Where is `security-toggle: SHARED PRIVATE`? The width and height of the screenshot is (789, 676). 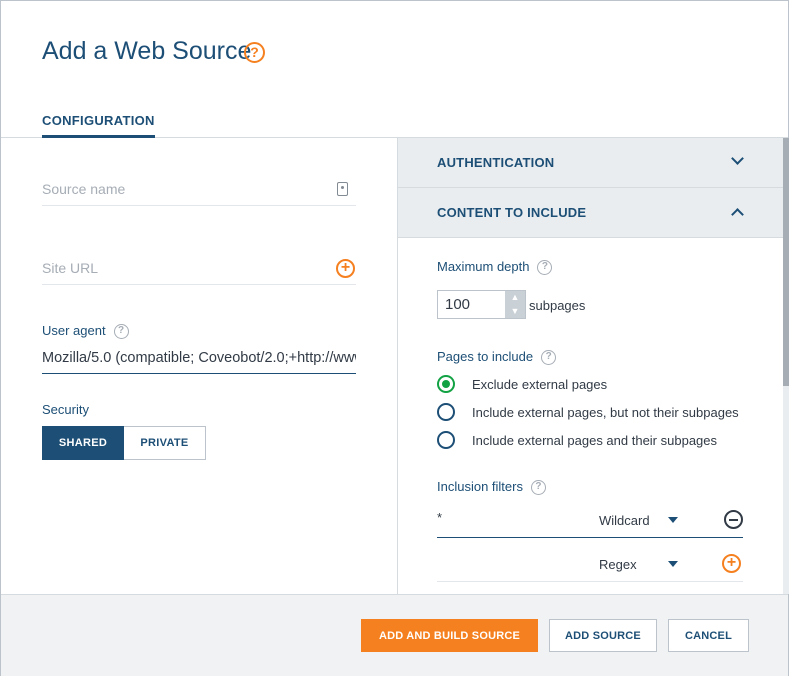
security-toggle: SHARED PRIVATE is located at coordinates (124, 443).